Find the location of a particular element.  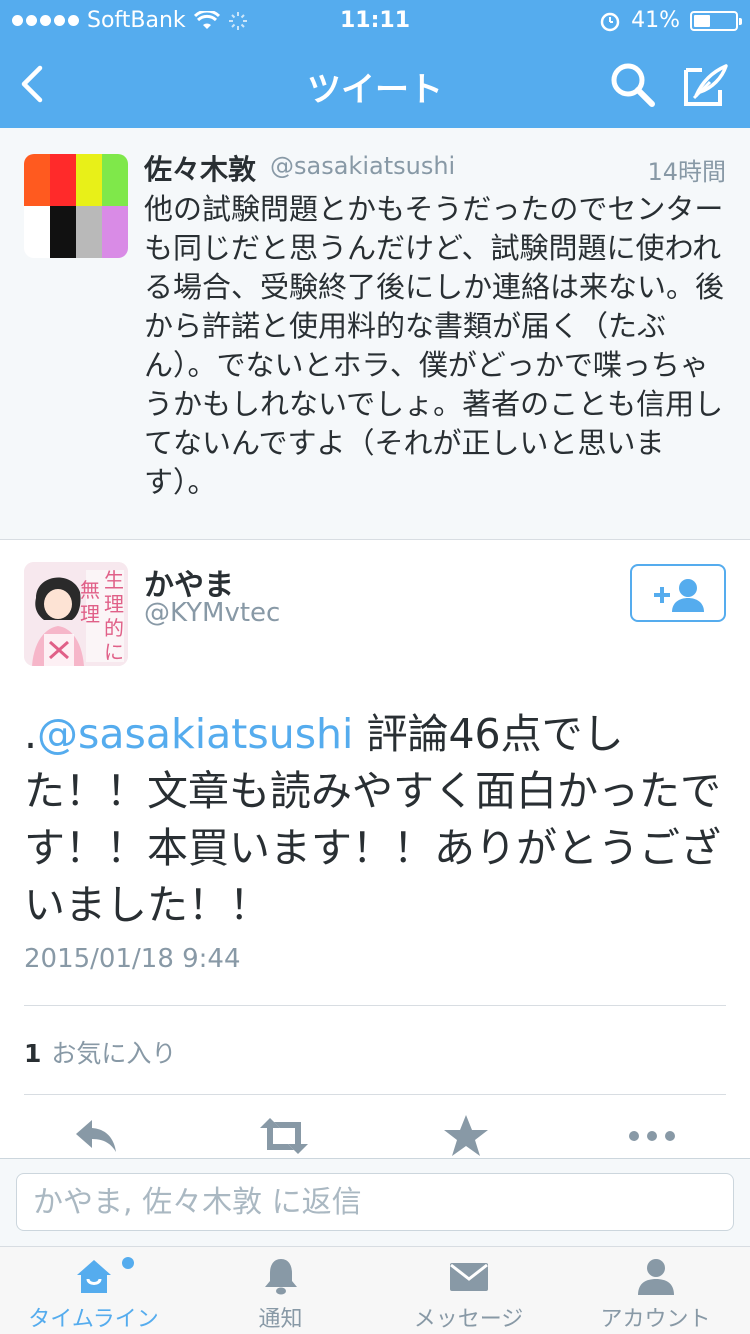

avatar-caption-left: 無理 is located at coordinates (90, 602).